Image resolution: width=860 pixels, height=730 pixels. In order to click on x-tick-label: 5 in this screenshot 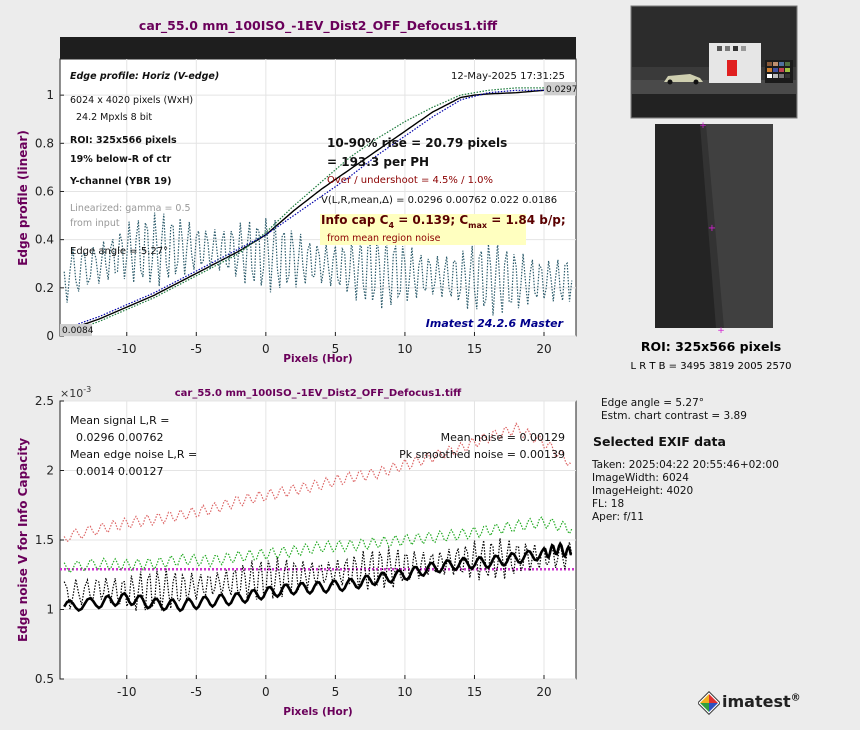, I will do `click(336, 692)`.